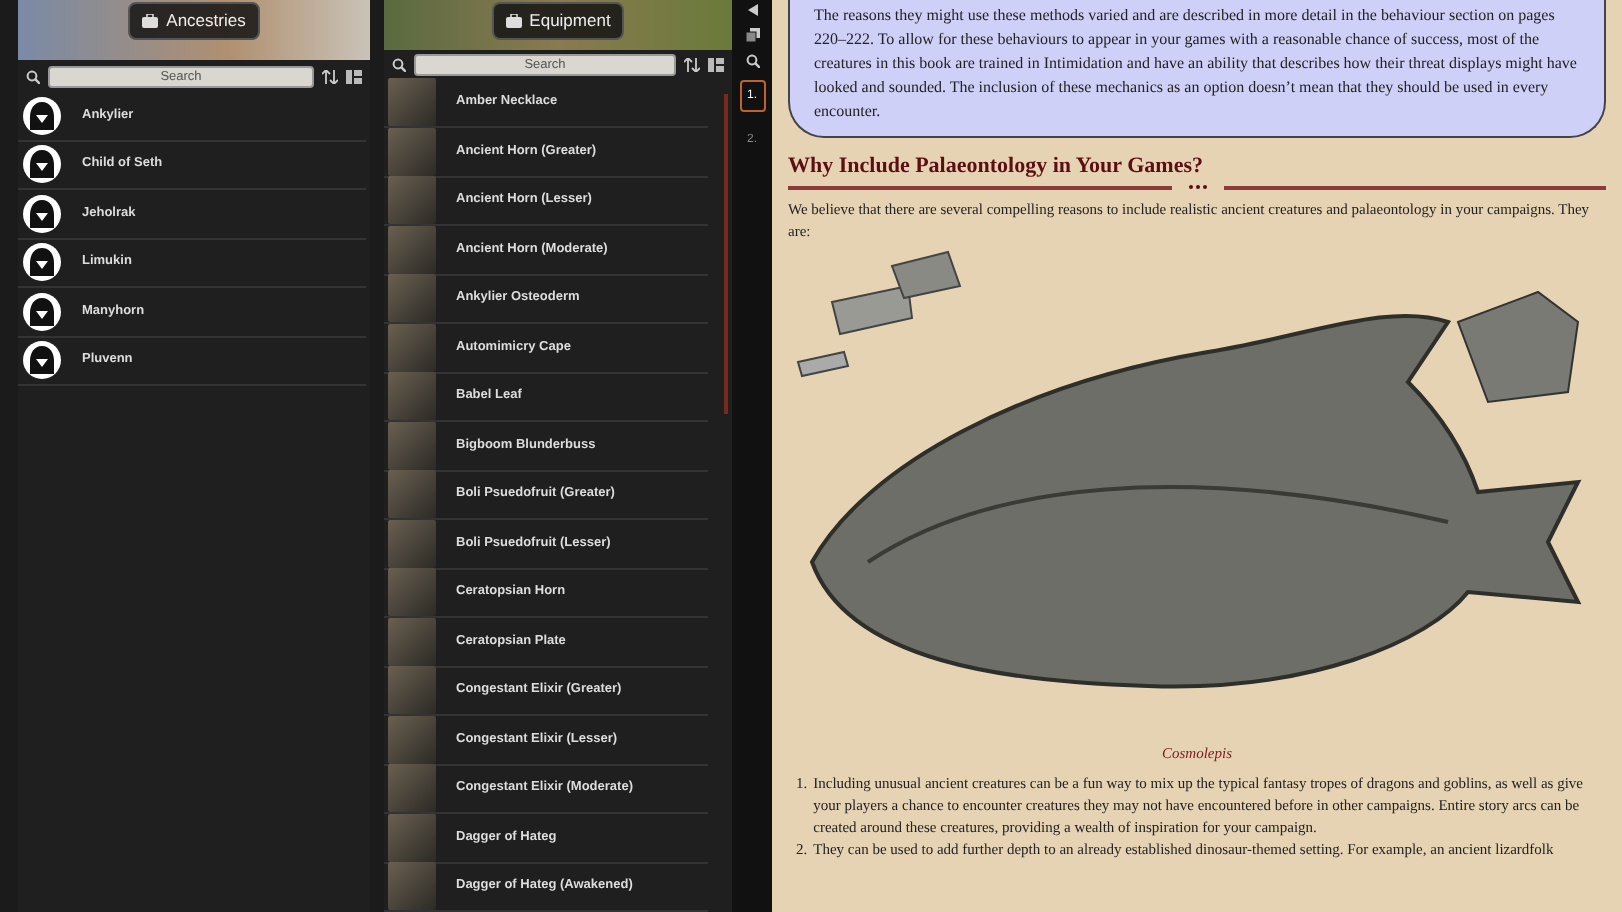 The height and width of the screenshot is (912, 1622). I want to click on ellipsis-icon, so click(1197, 187).